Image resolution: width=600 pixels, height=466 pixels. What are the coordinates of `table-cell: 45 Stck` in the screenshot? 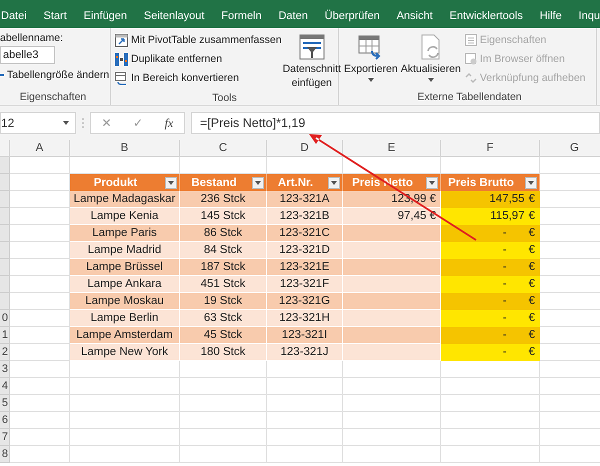 It's located at (223, 335).